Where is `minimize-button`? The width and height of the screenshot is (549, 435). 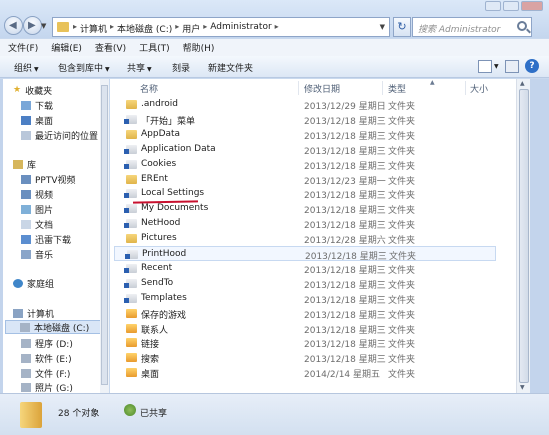 minimize-button is located at coordinates (493, 6).